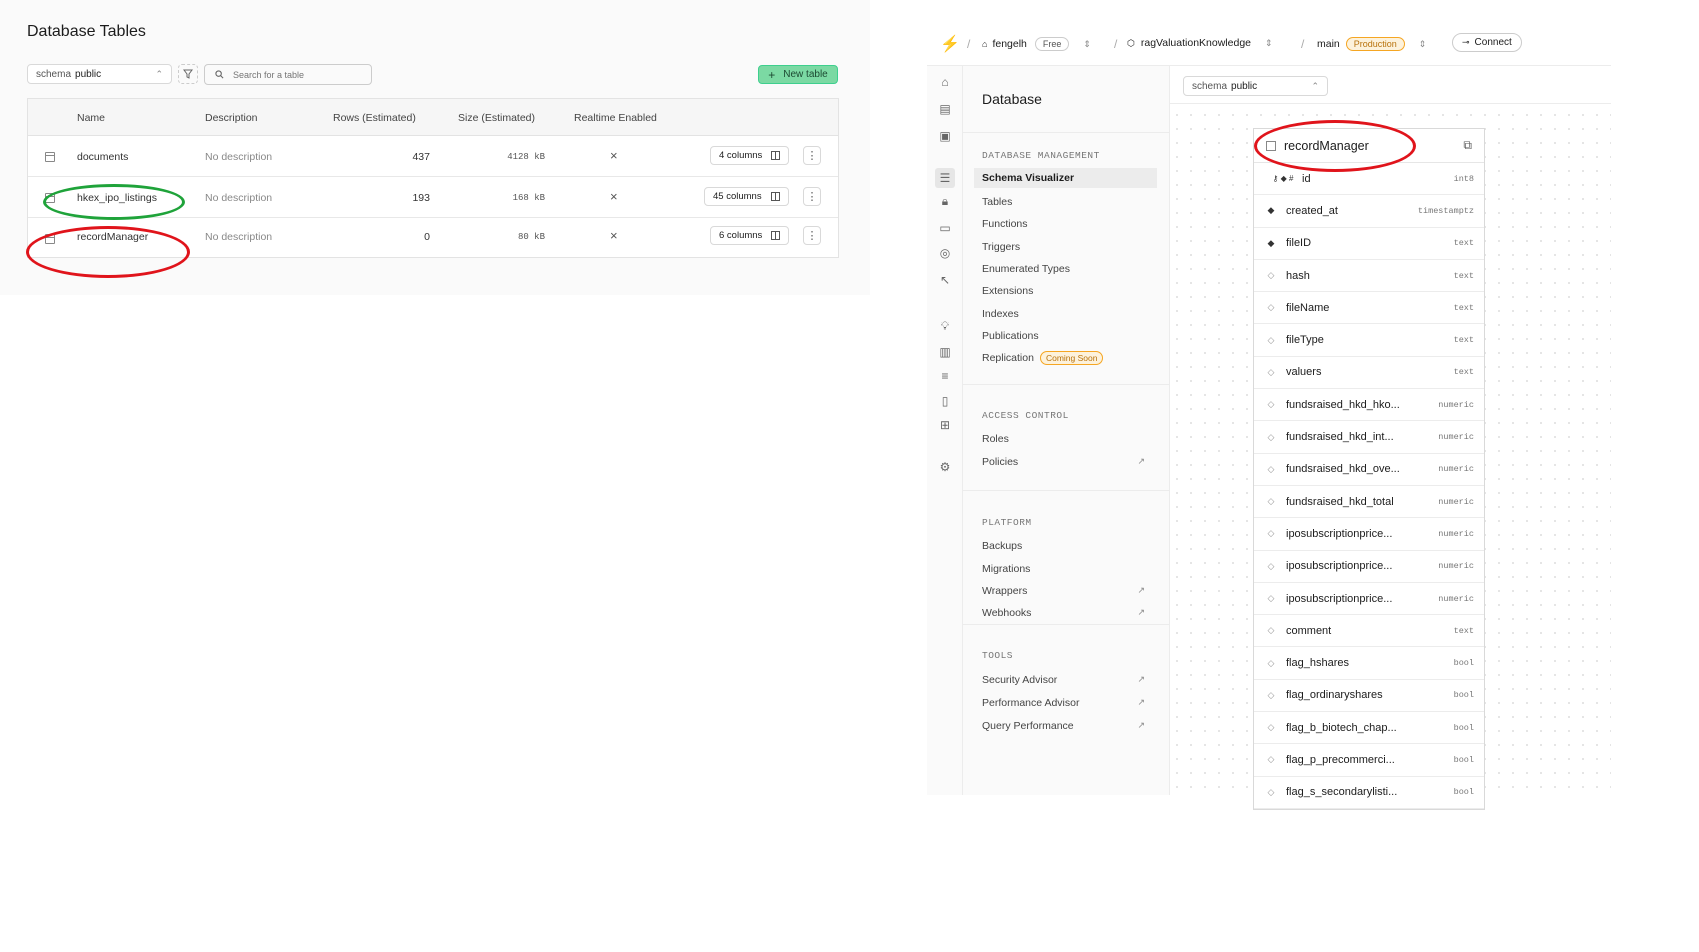  Describe the element at coordinates (945, 326) in the screenshot. I see `advisors-icon: 💡︎` at that location.